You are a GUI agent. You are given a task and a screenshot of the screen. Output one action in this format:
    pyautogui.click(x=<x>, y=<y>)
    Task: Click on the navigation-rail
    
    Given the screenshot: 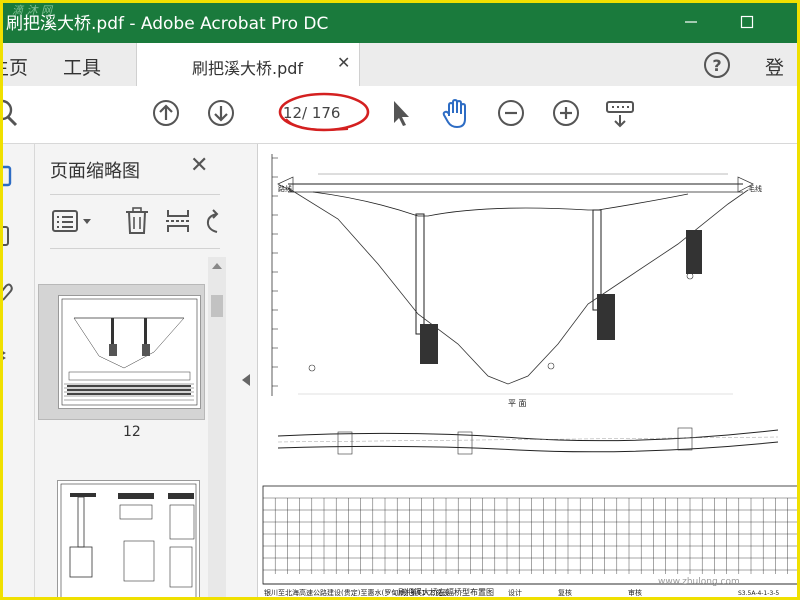 What is the action you would take?
    pyautogui.click(x=17, y=372)
    